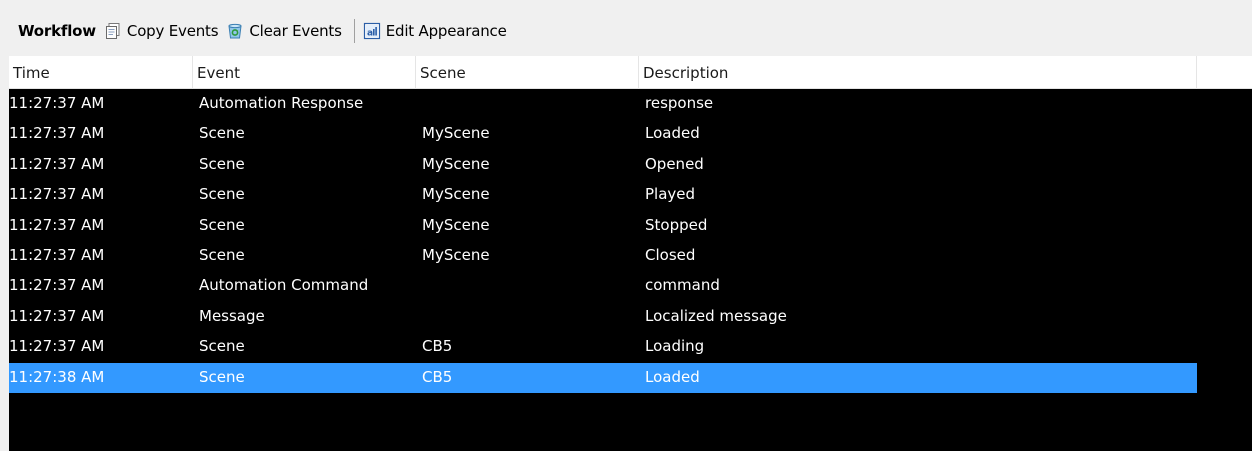 The height and width of the screenshot is (451, 1252). What do you see at coordinates (603, 256) in the screenshot?
I see `table-row: 11:27:37 AM Scene MyScene Closed` at bounding box center [603, 256].